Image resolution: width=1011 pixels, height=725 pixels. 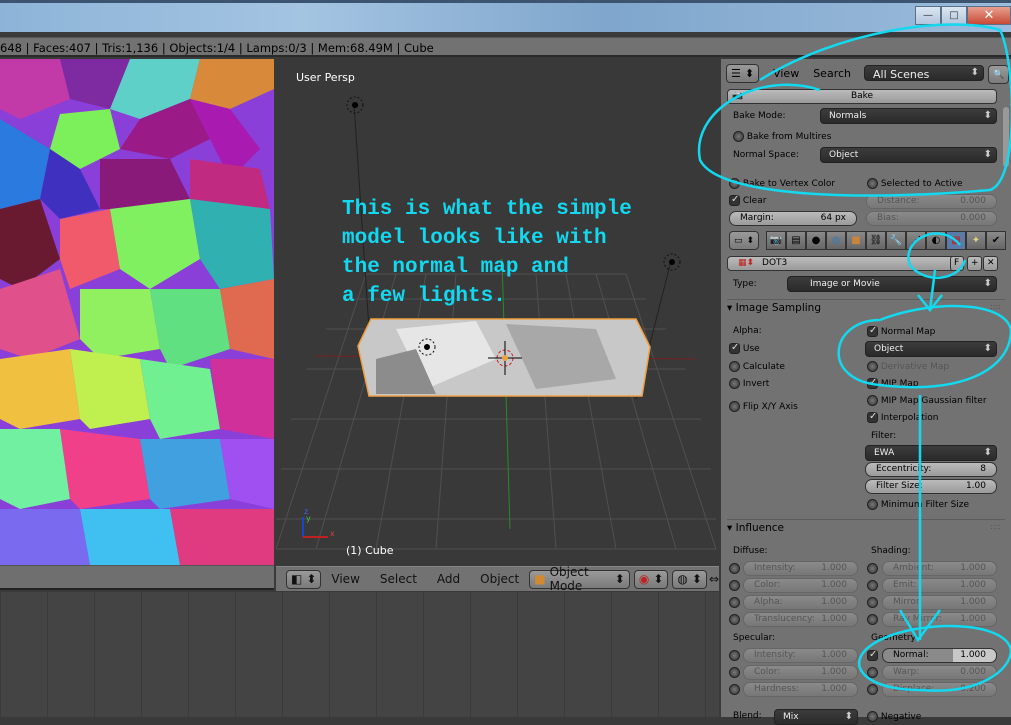 What do you see at coordinates (939, 568) in the screenshot?
I see `shading-ambient-field: Ambient: 1.000` at bounding box center [939, 568].